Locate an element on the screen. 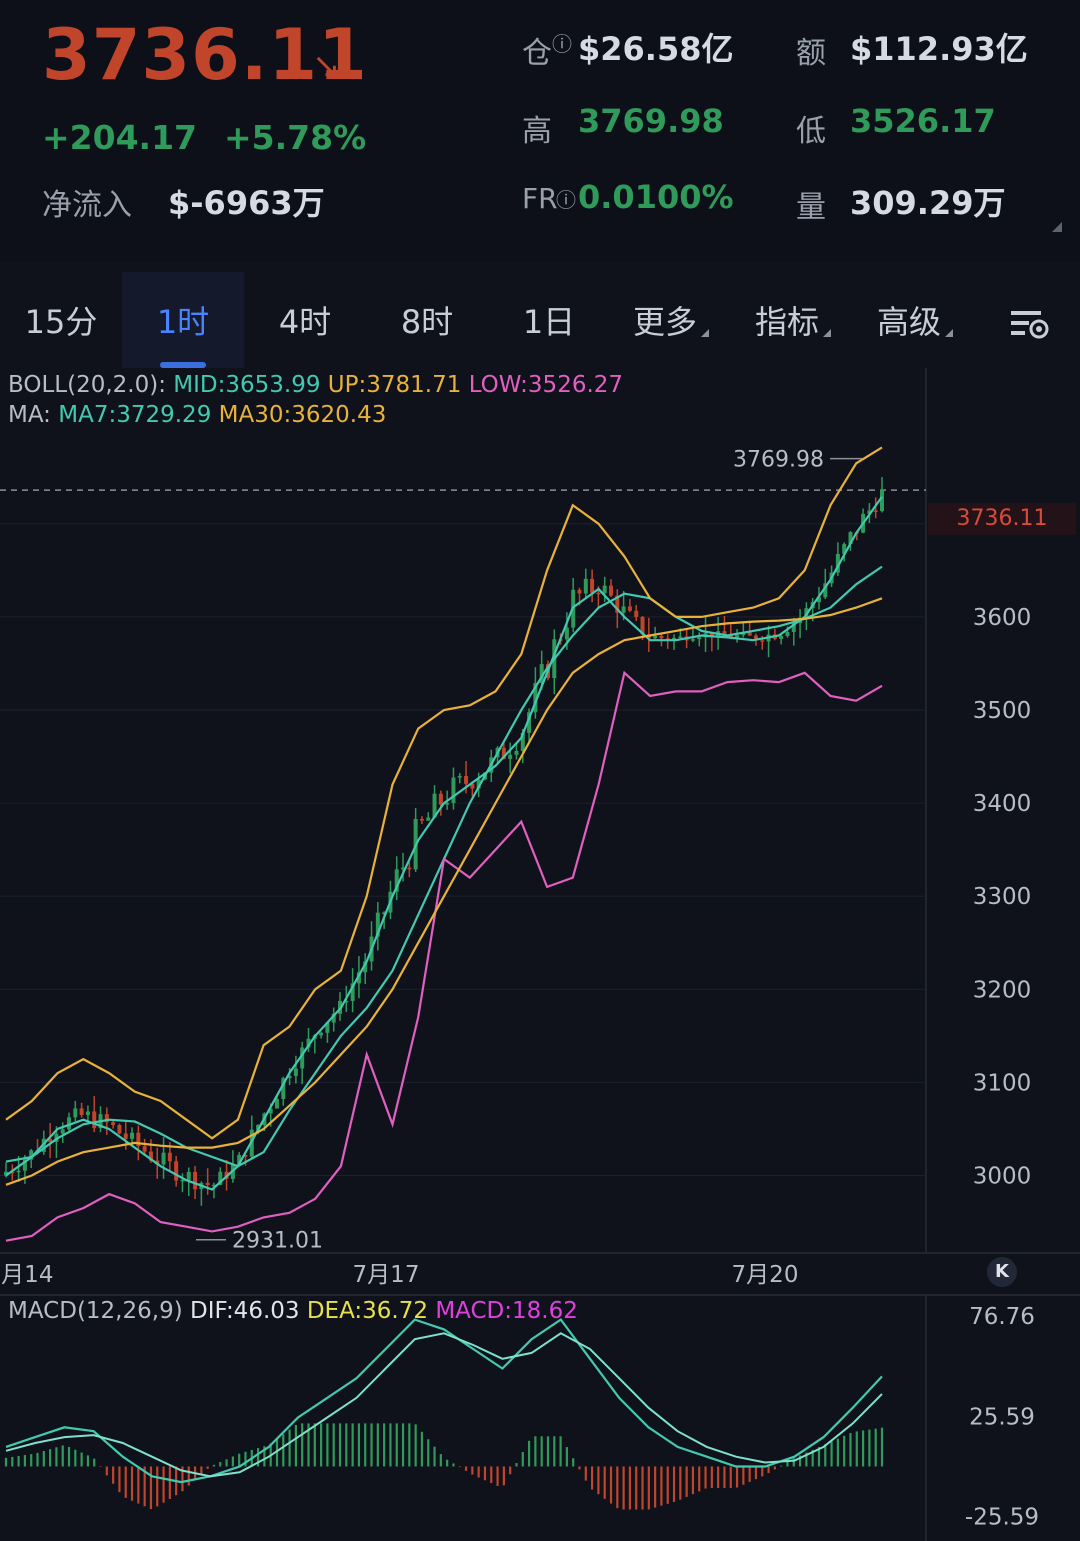  macd-tick-label: 25.59 is located at coordinates (1002, 1417).